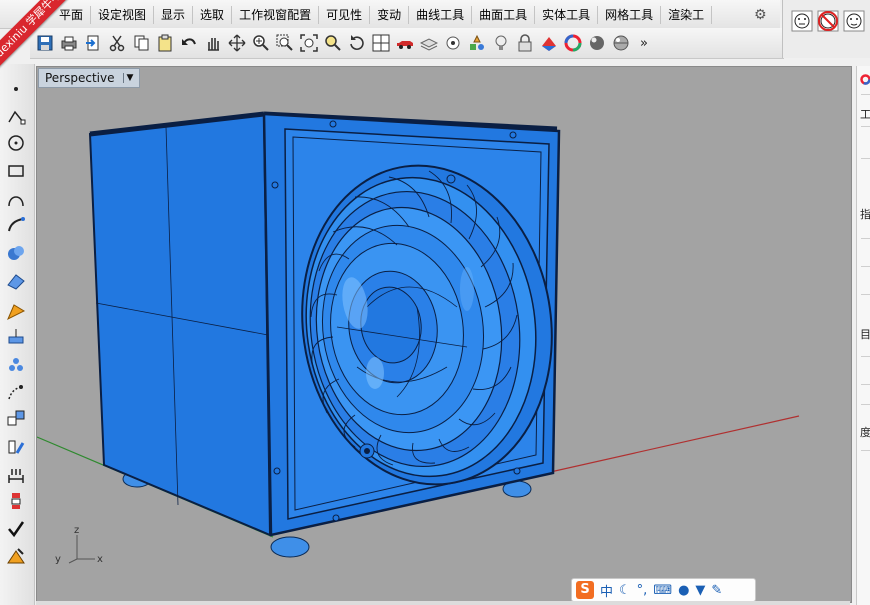  Describe the element at coordinates (504, 15) in the screenshot. I see `tab-surface-tools: 曲面工具` at that location.